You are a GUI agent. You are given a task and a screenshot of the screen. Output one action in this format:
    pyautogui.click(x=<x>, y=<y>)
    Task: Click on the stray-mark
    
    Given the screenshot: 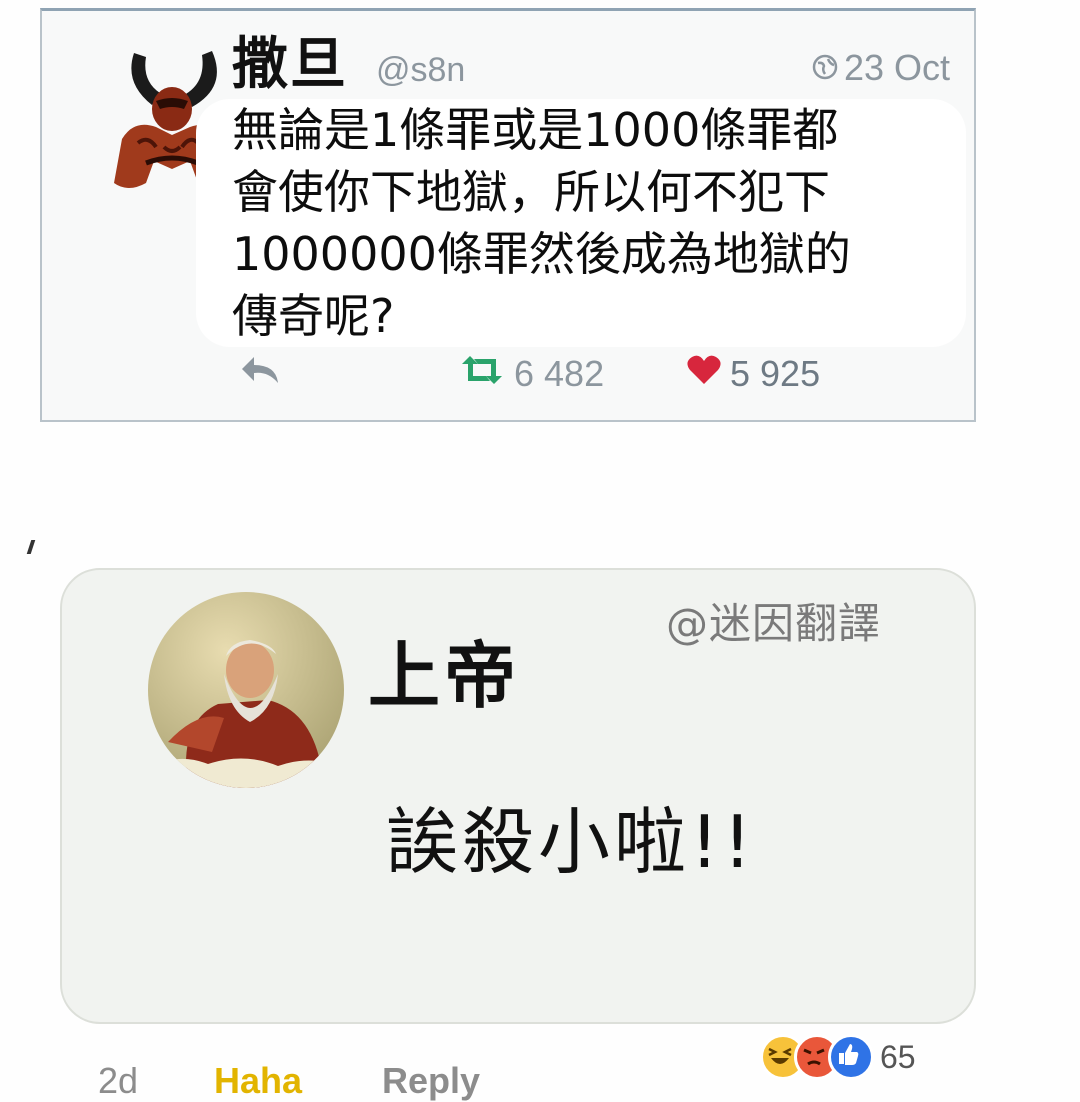 What is the action you would take?
    pyautogui.click(x=31, y=547)
    